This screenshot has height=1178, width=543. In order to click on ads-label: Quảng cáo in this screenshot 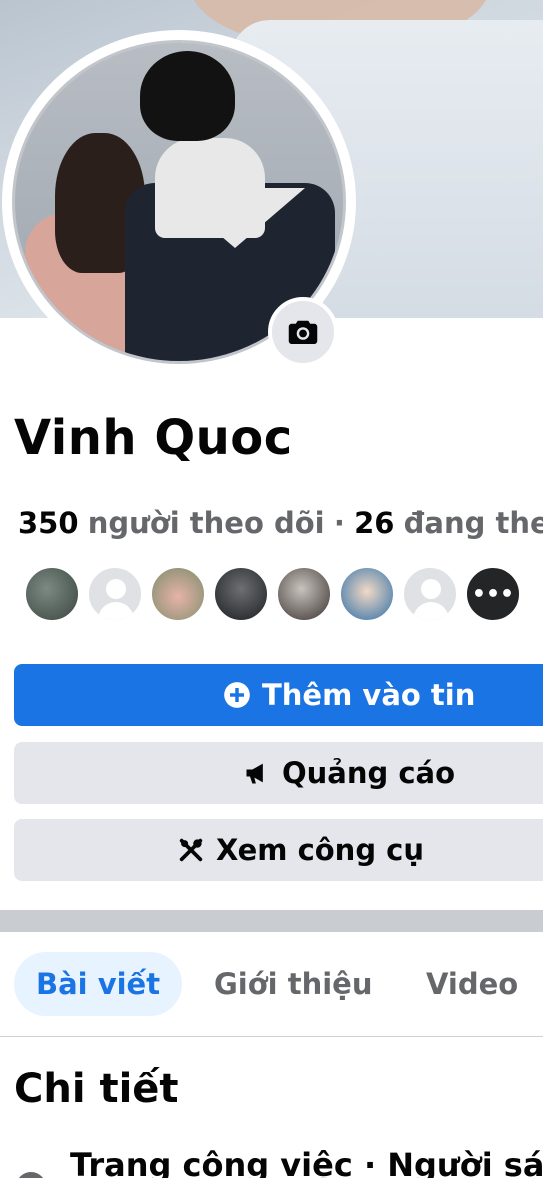, I will do `click(369, 773)`.